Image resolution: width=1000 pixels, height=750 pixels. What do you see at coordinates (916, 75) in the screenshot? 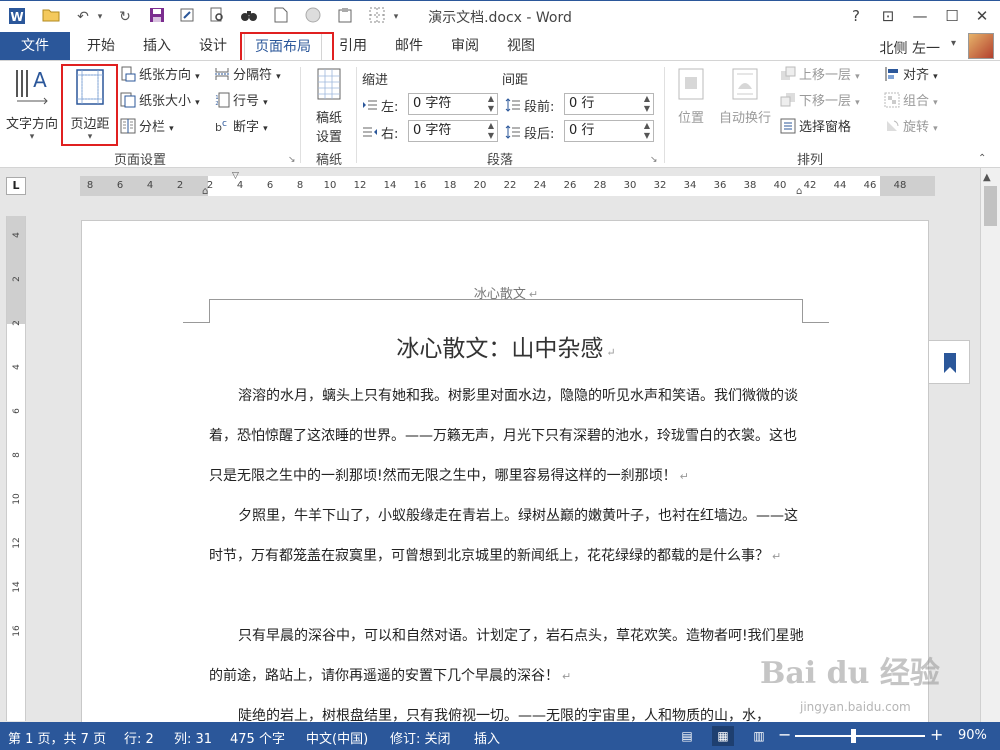
I see `align-label: 对齐` at bounding box center [916, 75].